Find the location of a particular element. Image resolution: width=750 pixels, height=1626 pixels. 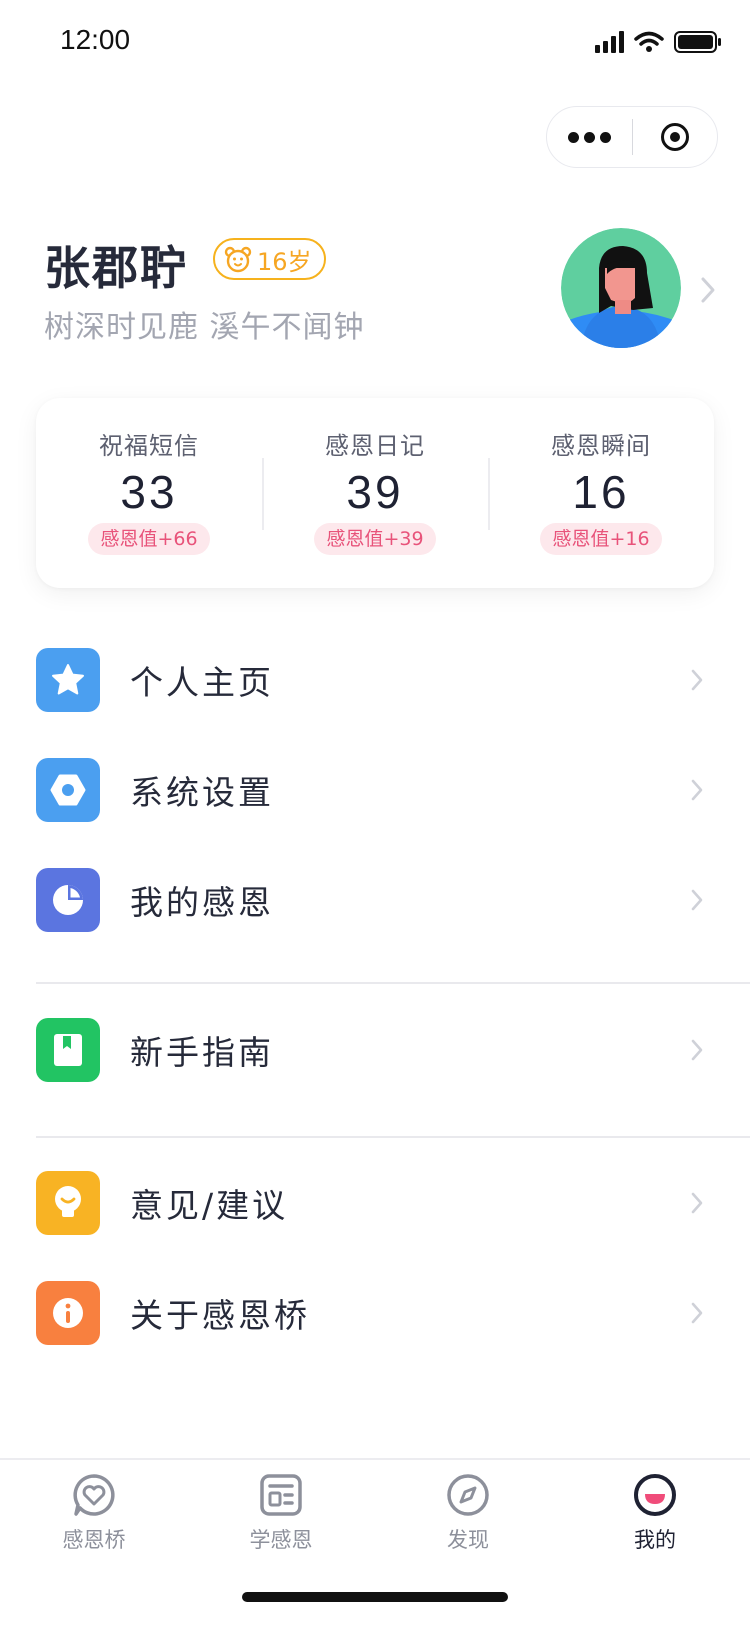

tab-label: 我的 is located at coordinates (655, 1540).